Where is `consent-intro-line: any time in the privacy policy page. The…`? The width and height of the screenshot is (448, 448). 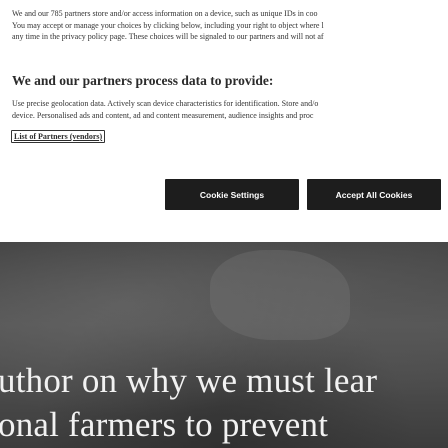
consent-intro-line: any time in the privacy policy page. The… is located at coordinates (168, 36).